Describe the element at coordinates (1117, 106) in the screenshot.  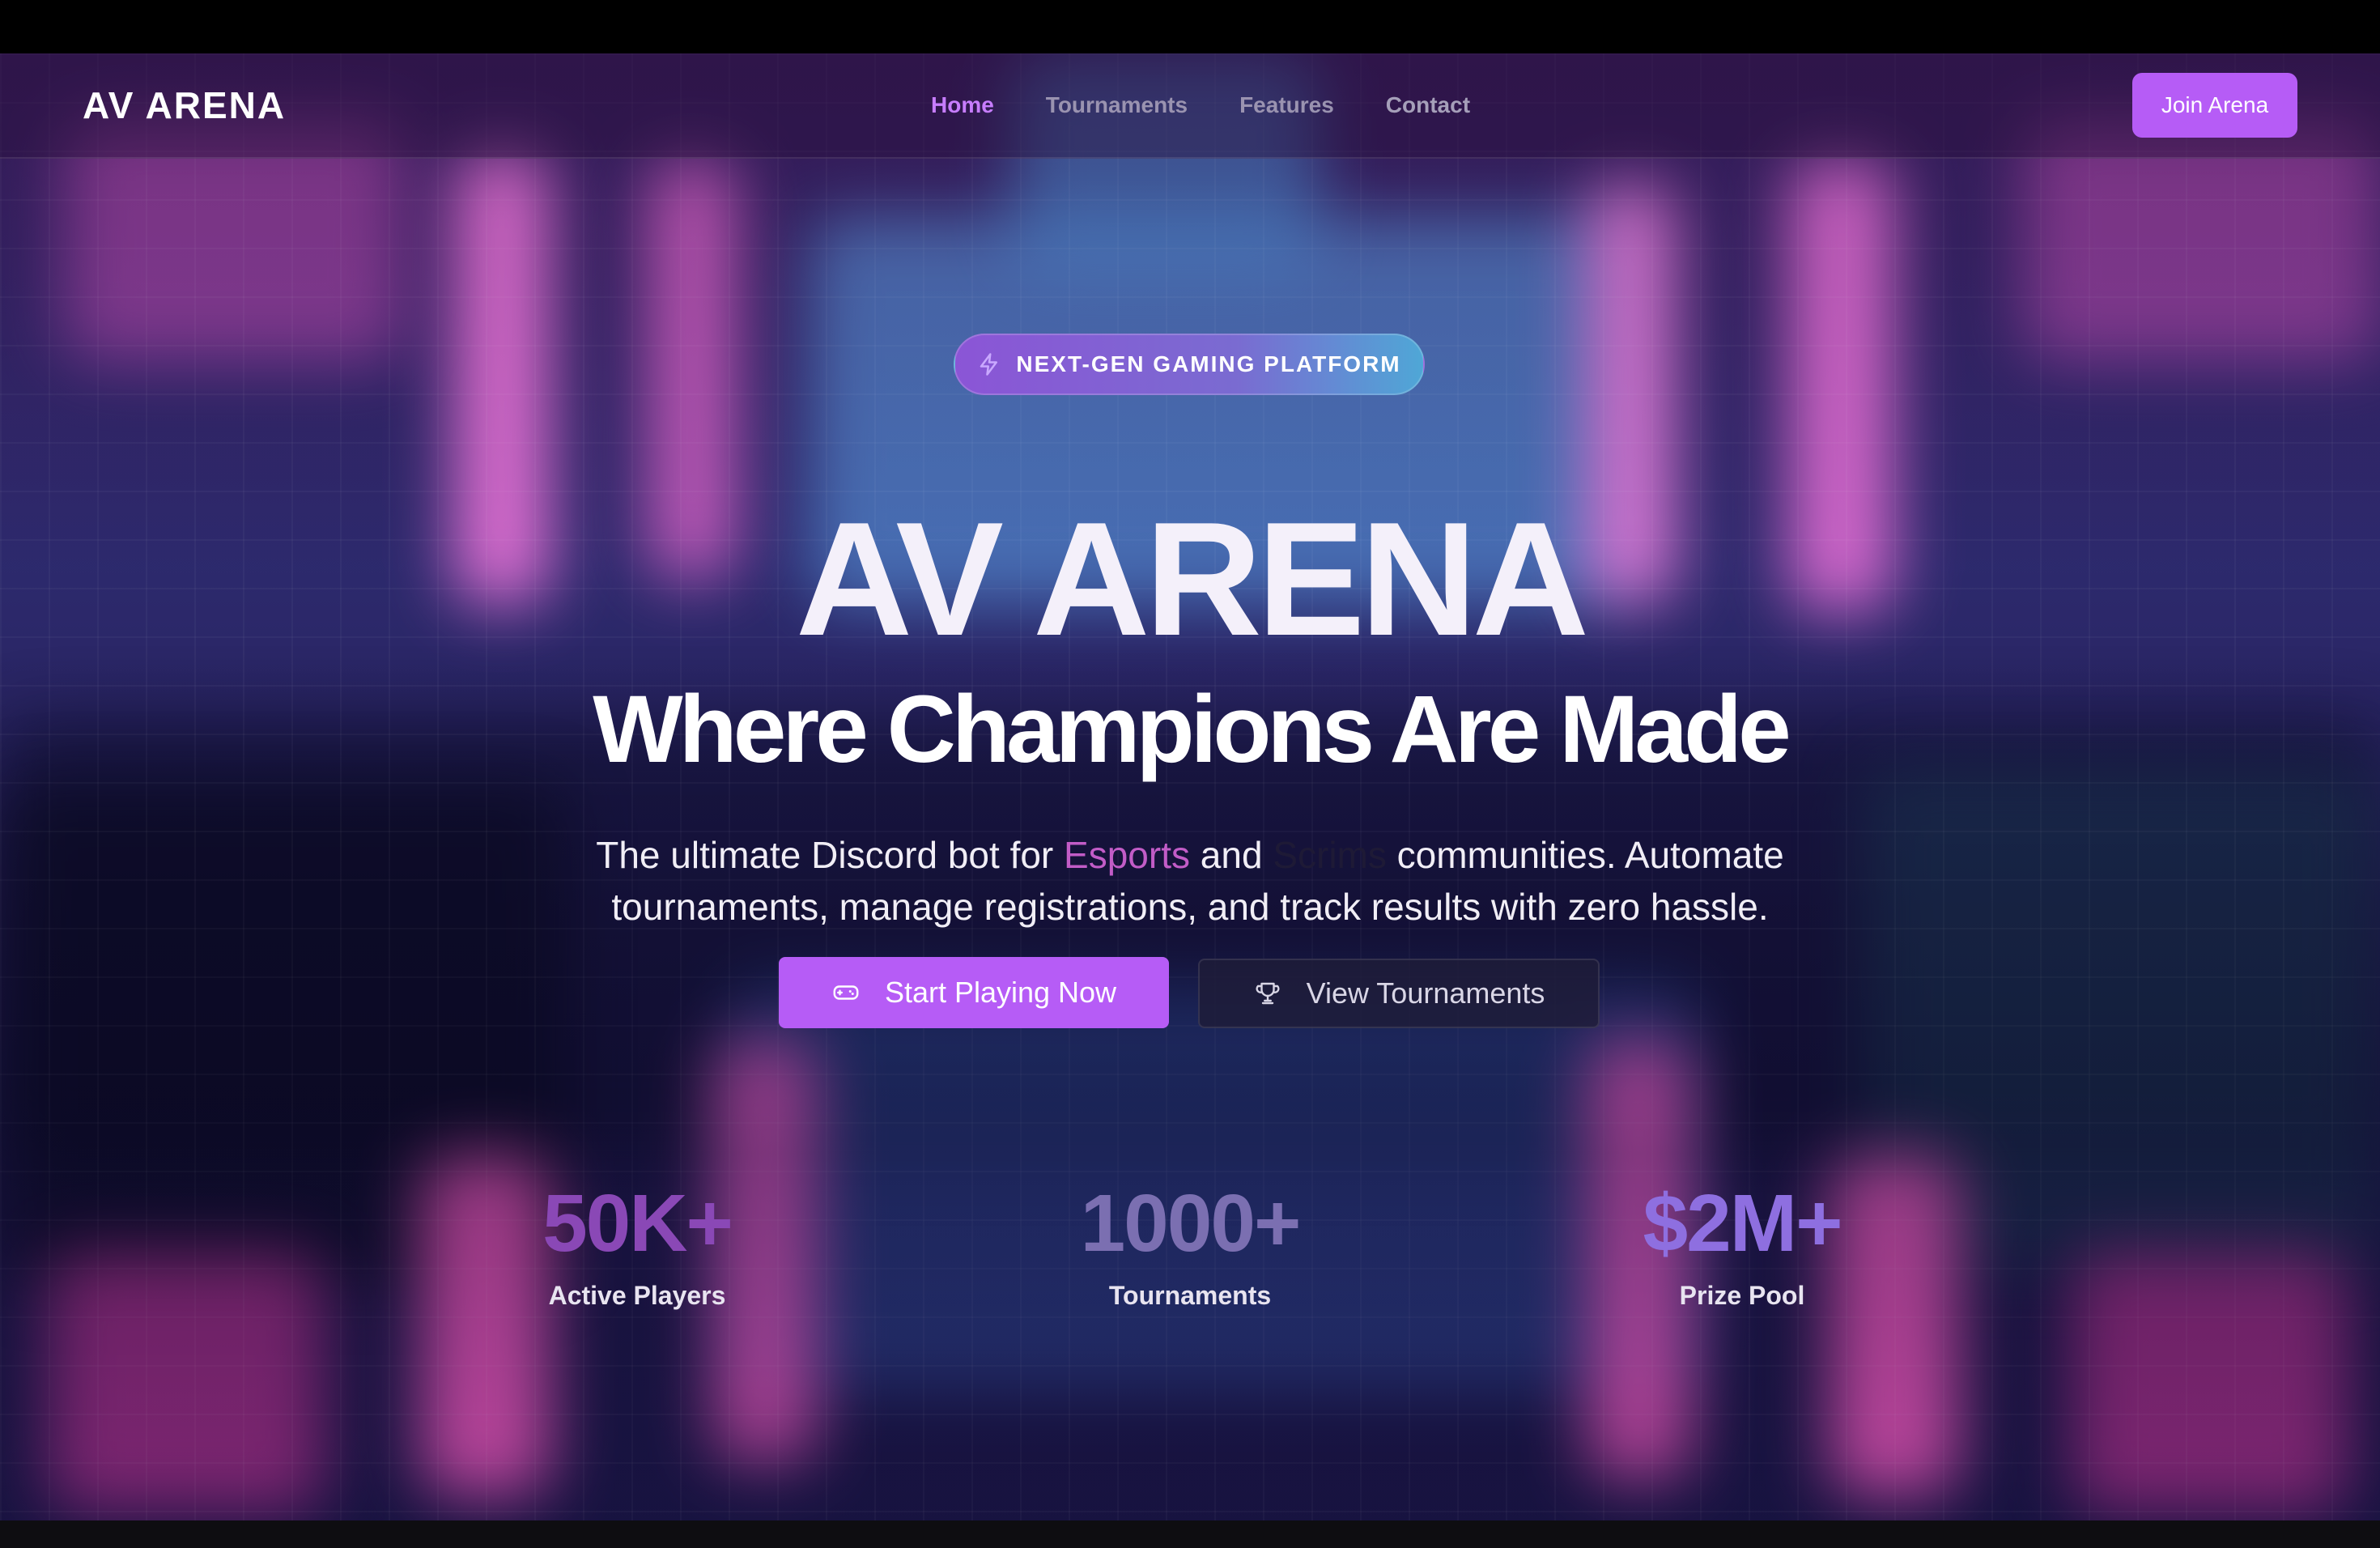
I see `nav-tournaments: Tournaments` at that location.